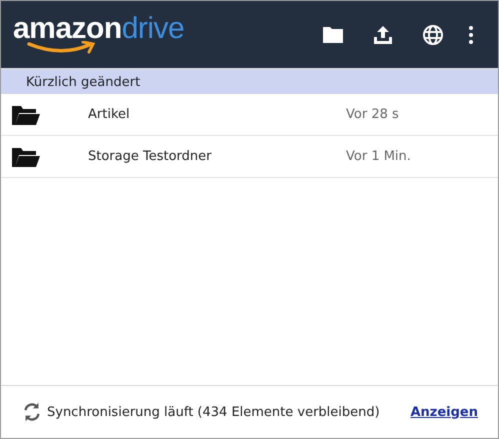  Describe the element at coordinates (433, 34) in the screenshot. I see `globe-icon` at that location.